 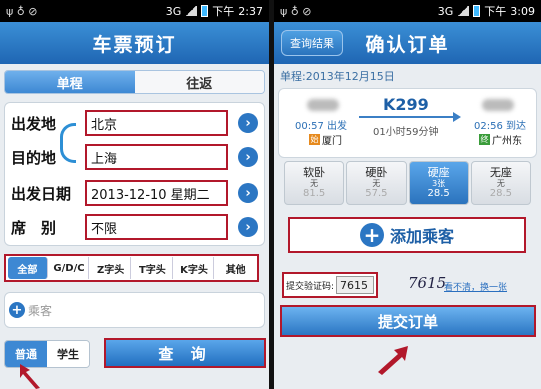 I want to click on seat-option-hard-seat: 硬座 3张 28.5, so click(x=438, y=183).